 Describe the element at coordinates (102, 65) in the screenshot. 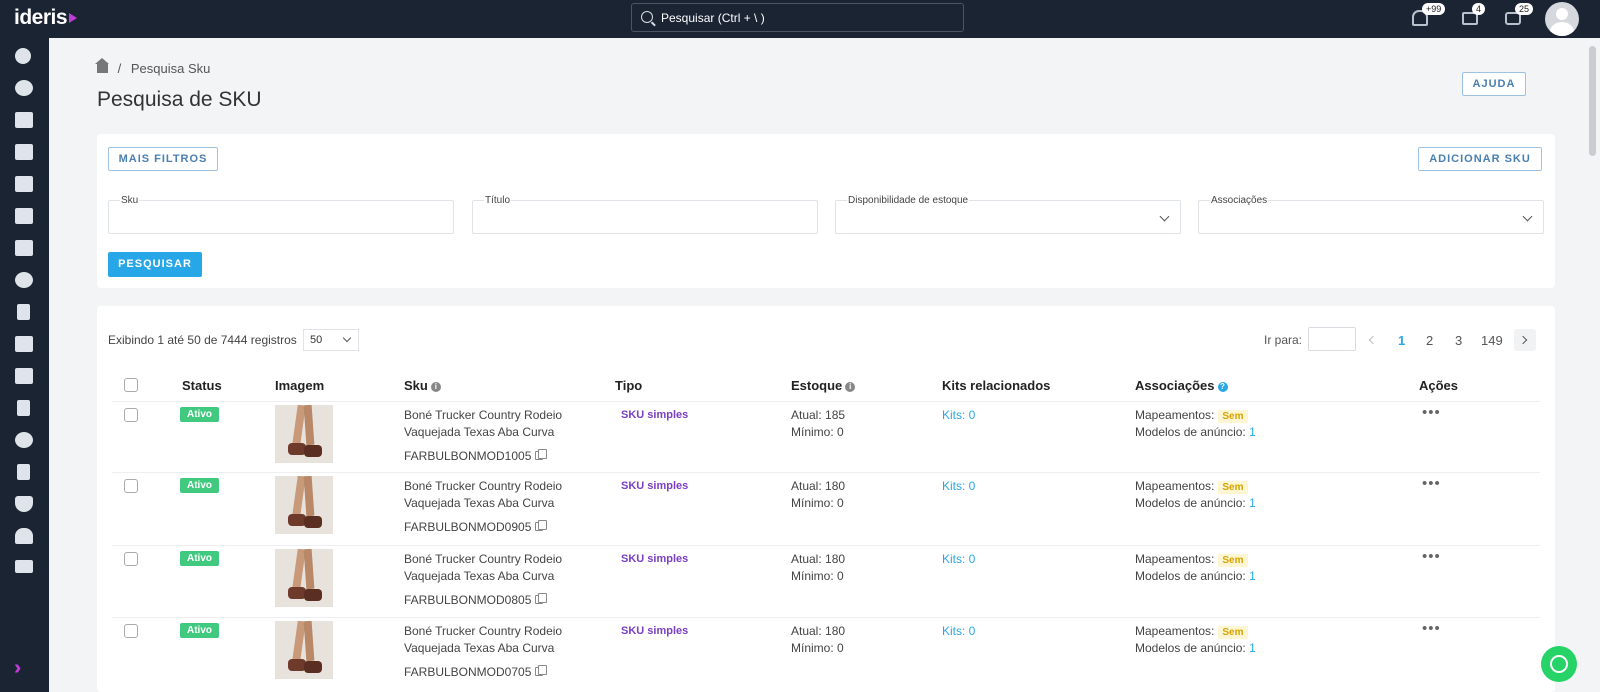

I see `home-icon` at that location.